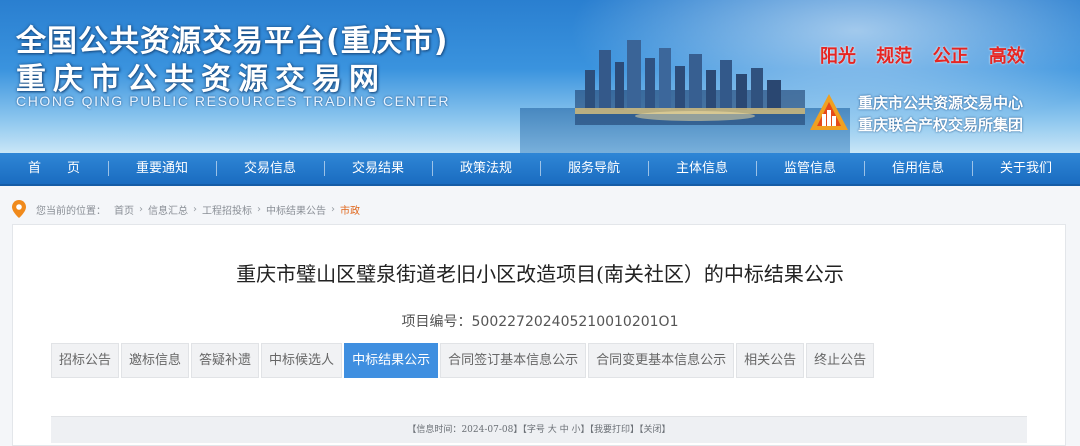 The width and height of the screenshot is (1080, 446). Describe the element at coordinates (1026, 168) in the screenshot. I see `nav-item-about: 关于我们` at that location.